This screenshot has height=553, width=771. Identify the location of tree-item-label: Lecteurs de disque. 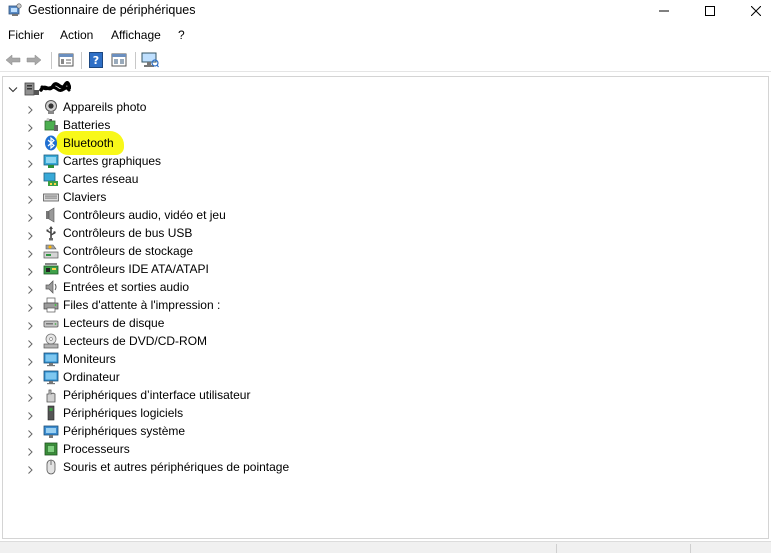
(114, 323).